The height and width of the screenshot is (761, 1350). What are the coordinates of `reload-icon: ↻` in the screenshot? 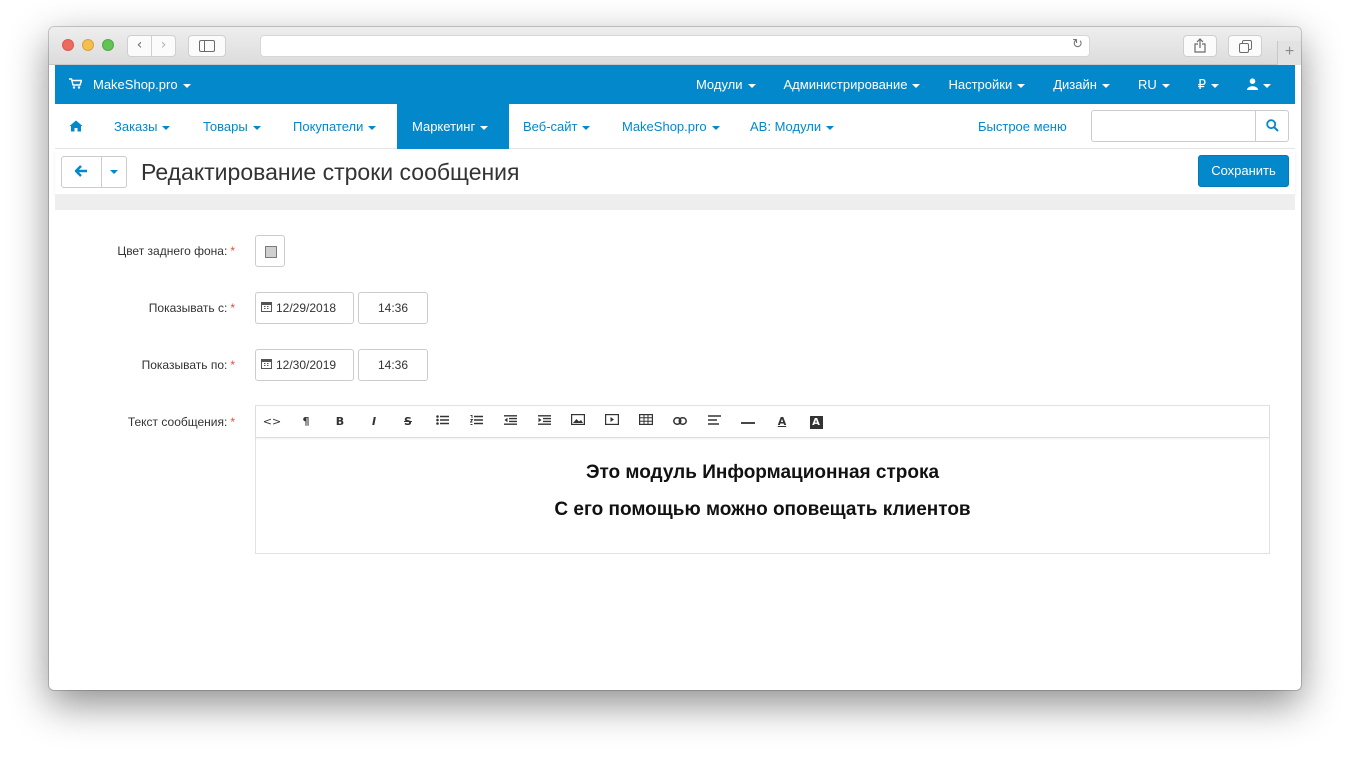 It's located at (1077, 44).